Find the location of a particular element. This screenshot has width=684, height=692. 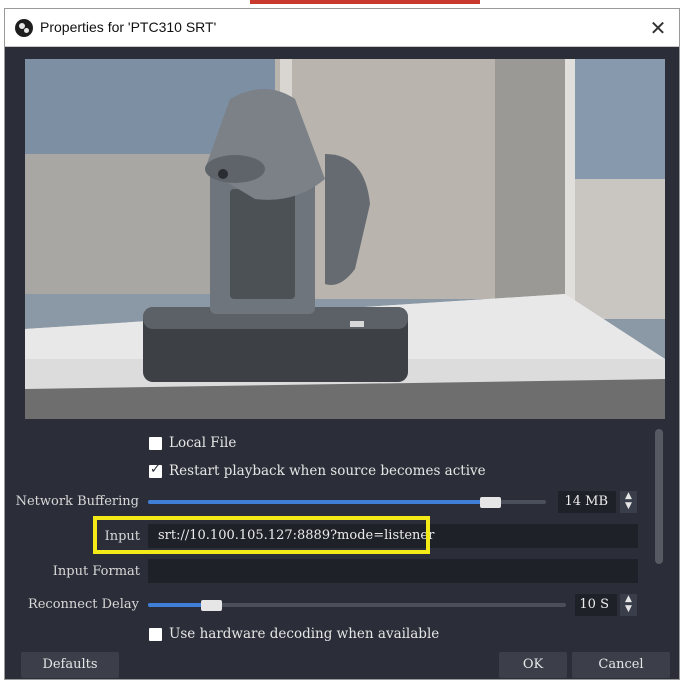

network-buffering-slider-handle is located at coordinates (490, 502).